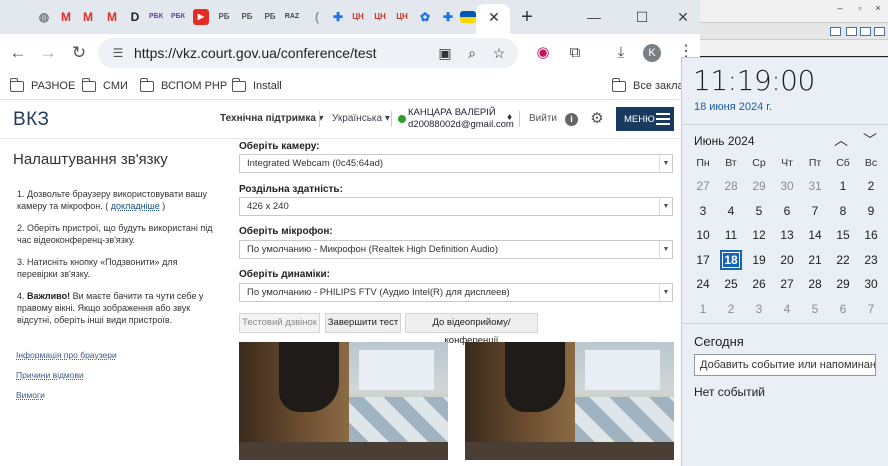 The width and height of the screenshot is (888, 466). Describe the element at coordinates (183, 85) in the screenshot. I see `bookmark-folder-vspom-php: ВСПОМ PHP` at that location.